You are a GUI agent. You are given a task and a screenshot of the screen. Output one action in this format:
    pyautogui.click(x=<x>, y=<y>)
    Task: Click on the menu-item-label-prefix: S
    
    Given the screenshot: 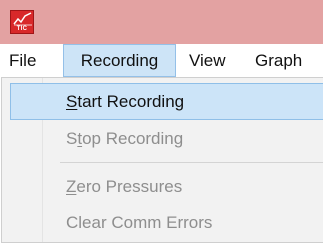 What is the action you would take?
    pyautogui.click(x=72, y=138)
    